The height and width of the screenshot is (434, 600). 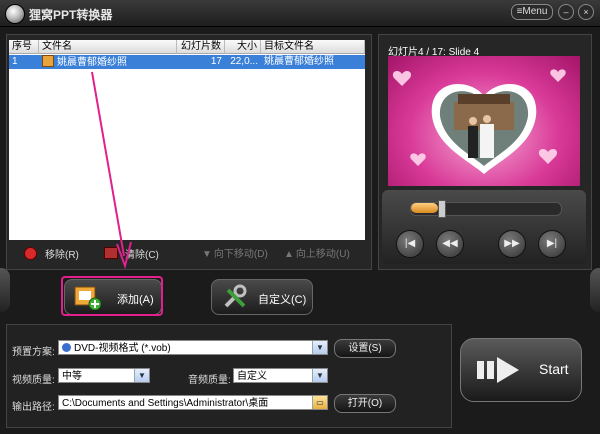 I want to click on minimize-button: –, so click(x=566, y=12).